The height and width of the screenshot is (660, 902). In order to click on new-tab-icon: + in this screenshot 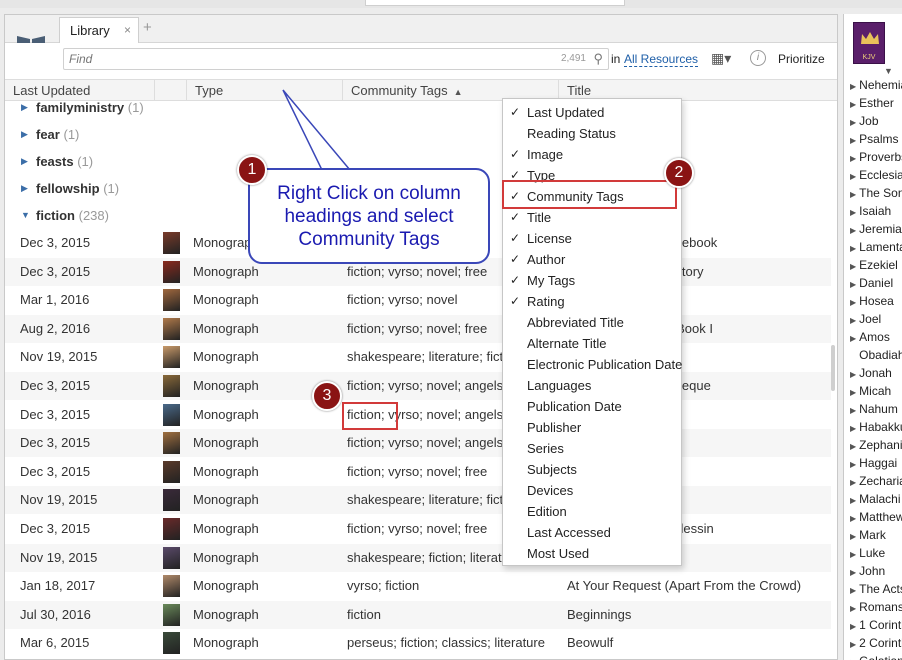, I will do `click(147, 27)`.